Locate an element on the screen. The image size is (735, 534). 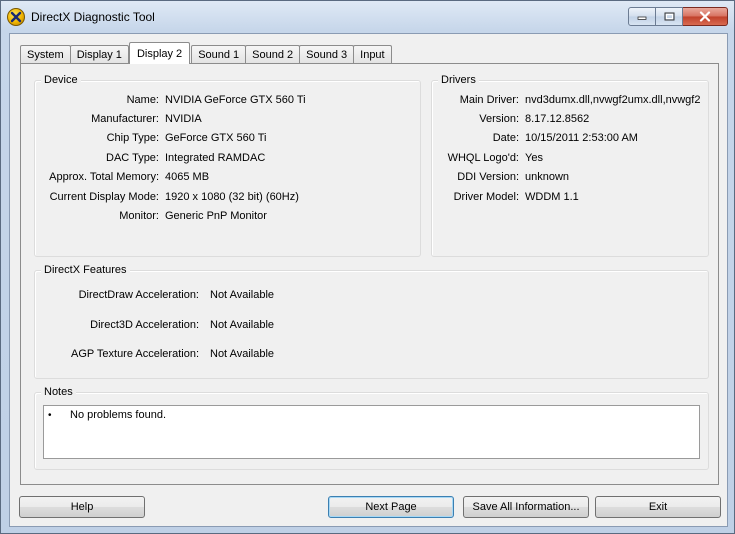
driver-whql-value: Yes is located at coordinates (534, 158).